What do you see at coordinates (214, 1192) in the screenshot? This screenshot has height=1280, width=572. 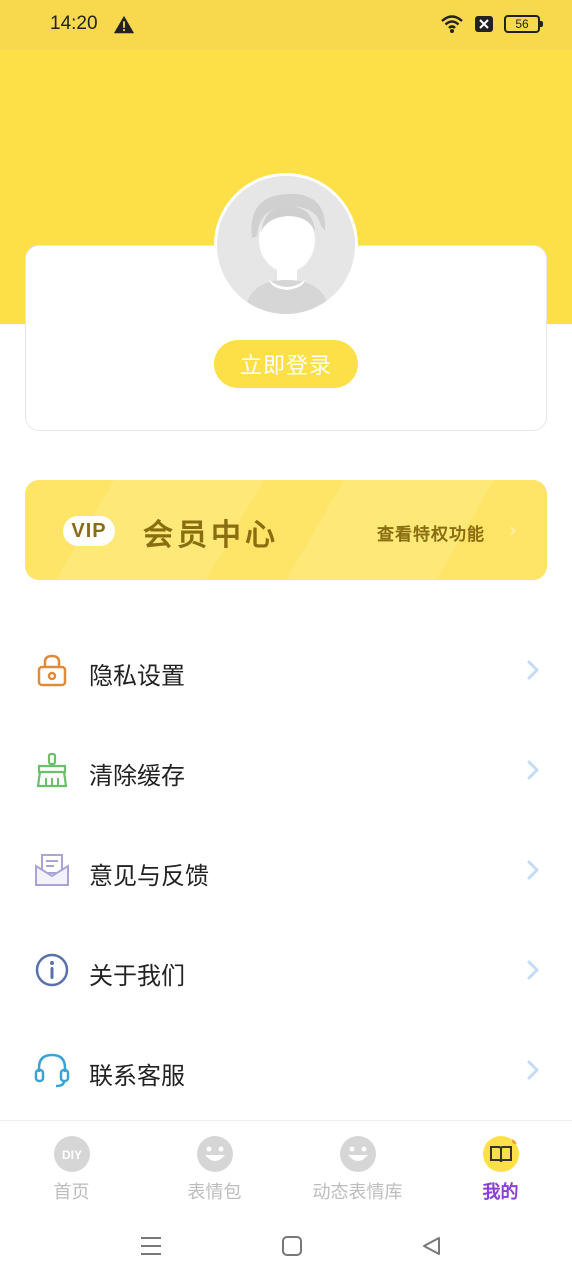 I see `tab-label: 表情包` at bounding box center [214, 1192].